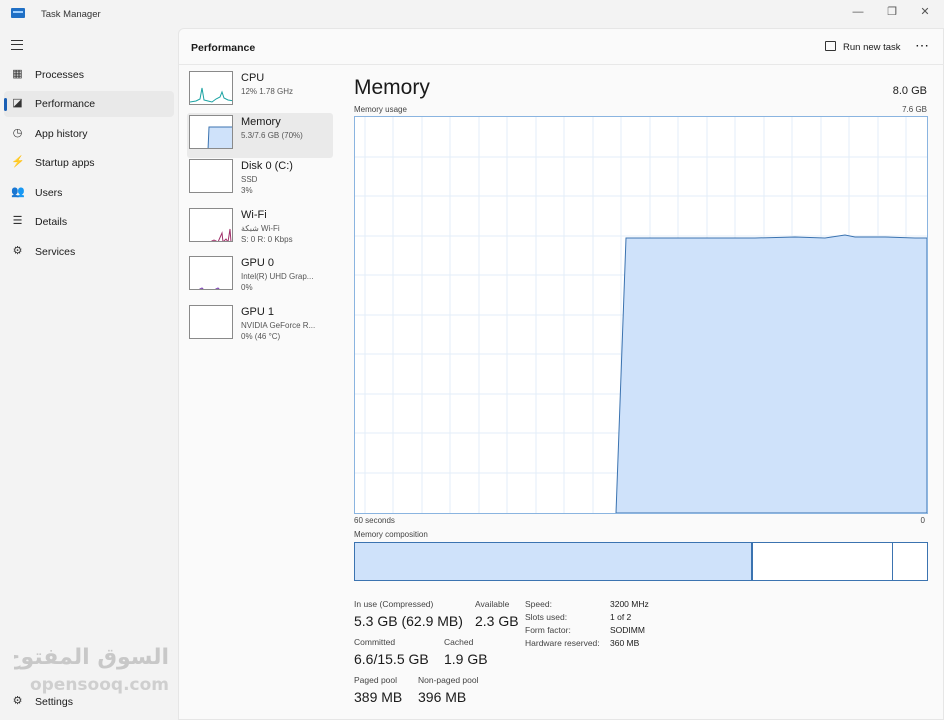 This screenshot has height=720, width=944. What do you see at coordinates (466, 659) in the screenshot?
I see `cached-value: 1.9 GB` at bounding box center [466, 659].